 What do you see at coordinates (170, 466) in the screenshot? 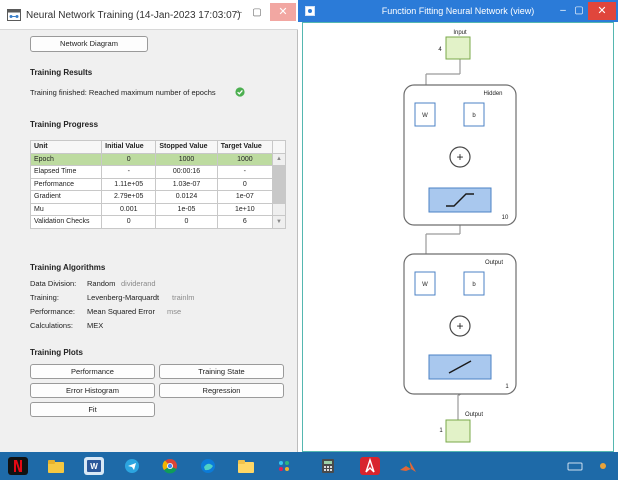
I see `chrome-icon` at bounding box center [170, 466].